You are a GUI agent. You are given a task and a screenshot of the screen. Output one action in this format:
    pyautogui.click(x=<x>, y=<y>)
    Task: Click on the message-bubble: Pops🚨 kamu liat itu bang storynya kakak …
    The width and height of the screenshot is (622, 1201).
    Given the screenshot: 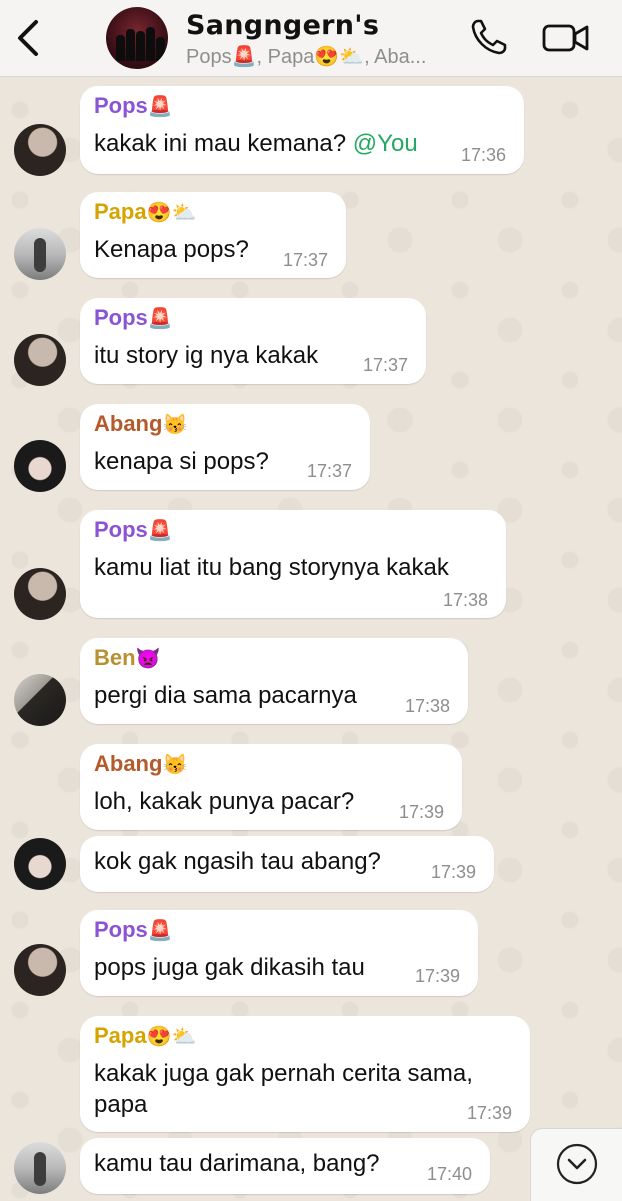 What is the action you would take?
    pyautogui.click(x=293, y=564)
    